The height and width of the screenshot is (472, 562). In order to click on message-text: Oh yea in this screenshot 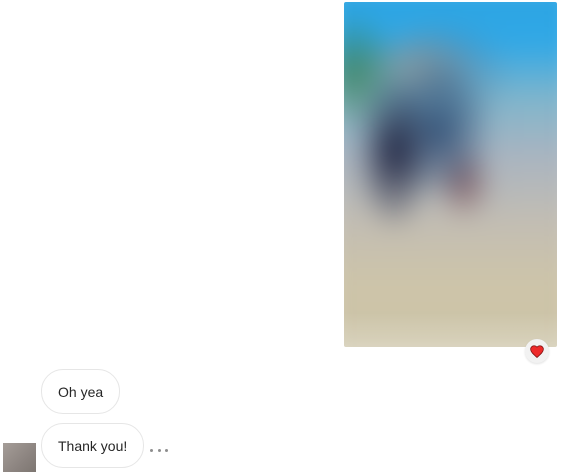, I will do `click(81, 391)`.